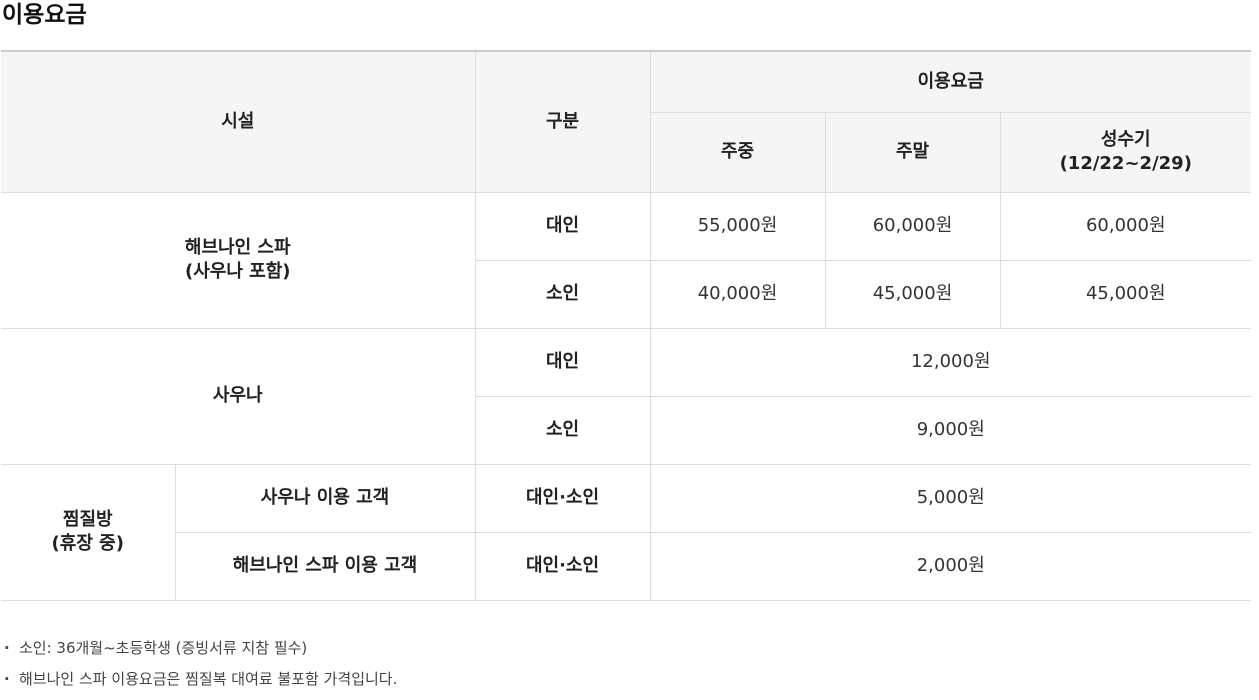 The height and width of the screenshot is (700, 1259). Describe the element at coordinates (912, 226) in the screenshot. I see `price-spa-adult-weekend: 60,000원` at that location.